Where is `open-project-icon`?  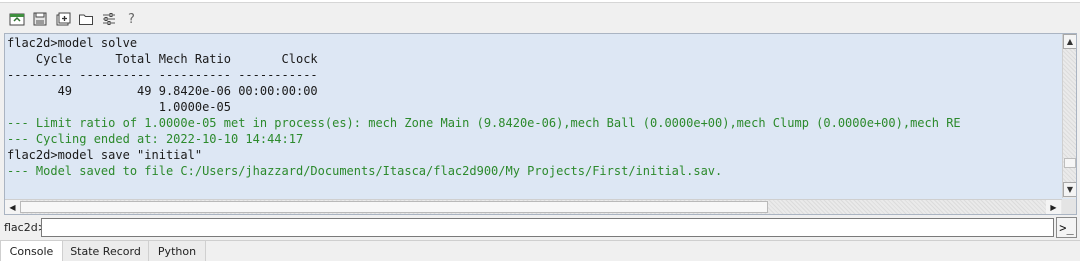
open-project-icon is located at coordinates (16, 19).